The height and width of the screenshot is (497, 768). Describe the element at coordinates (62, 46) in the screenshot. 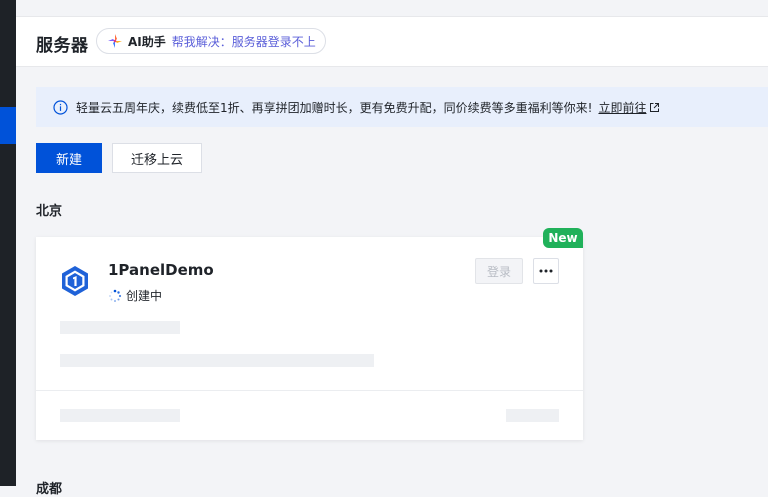

I see `page-title: 服务器` at that location.